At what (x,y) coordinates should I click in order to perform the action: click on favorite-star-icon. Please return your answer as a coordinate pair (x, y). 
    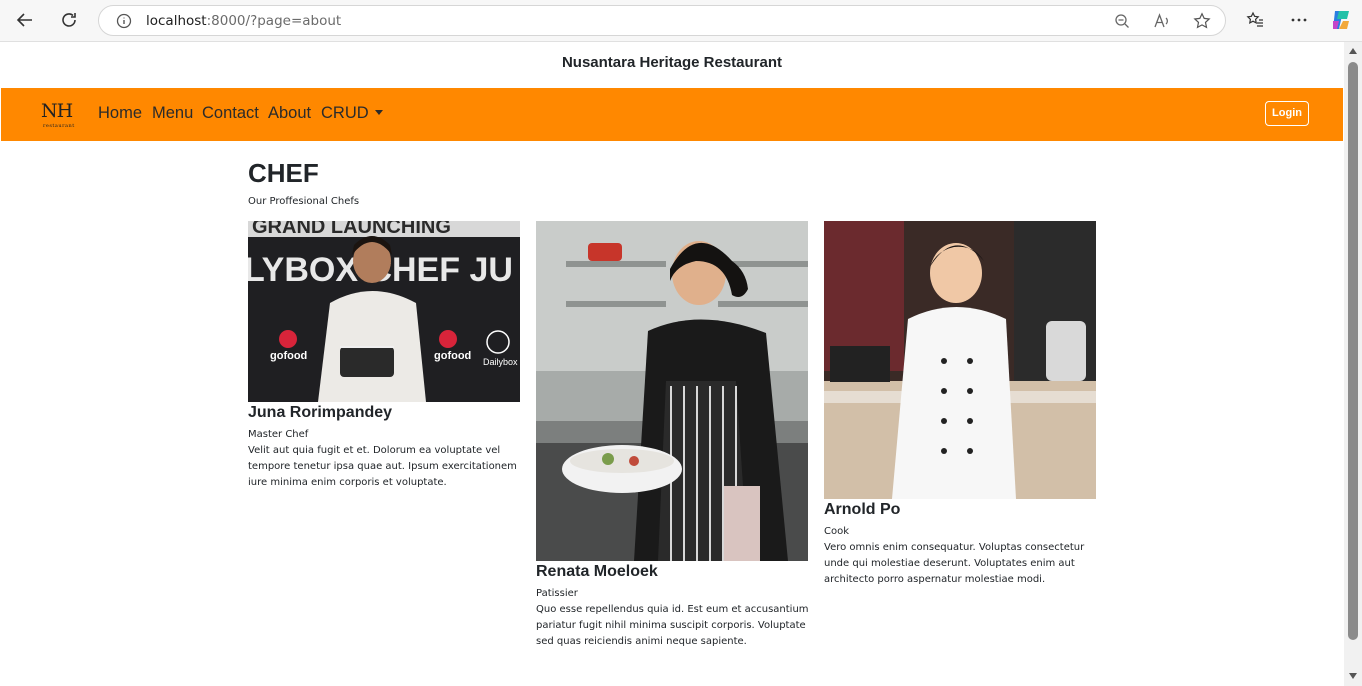
    Looking at the image, I should click on (1202, 21).